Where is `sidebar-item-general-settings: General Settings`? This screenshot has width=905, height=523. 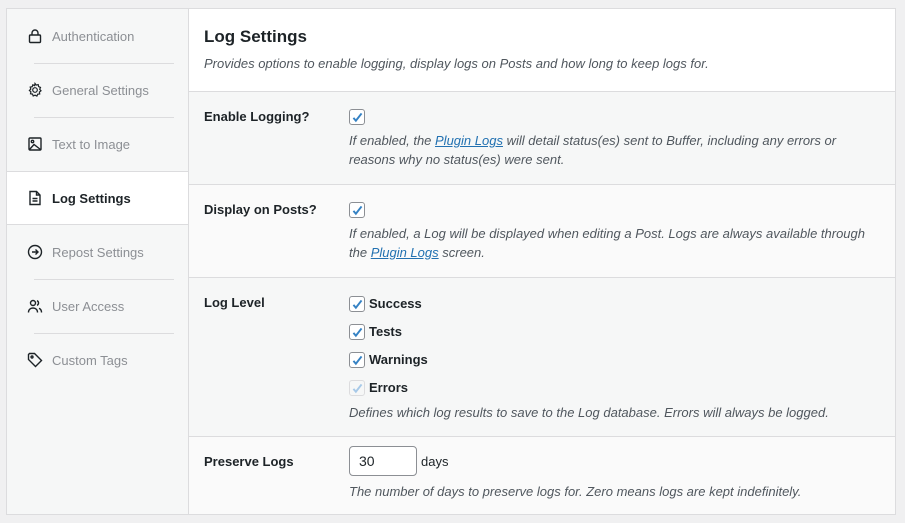 sidebar-item-general-settings: General Settings is located at coordinates (97, 90).